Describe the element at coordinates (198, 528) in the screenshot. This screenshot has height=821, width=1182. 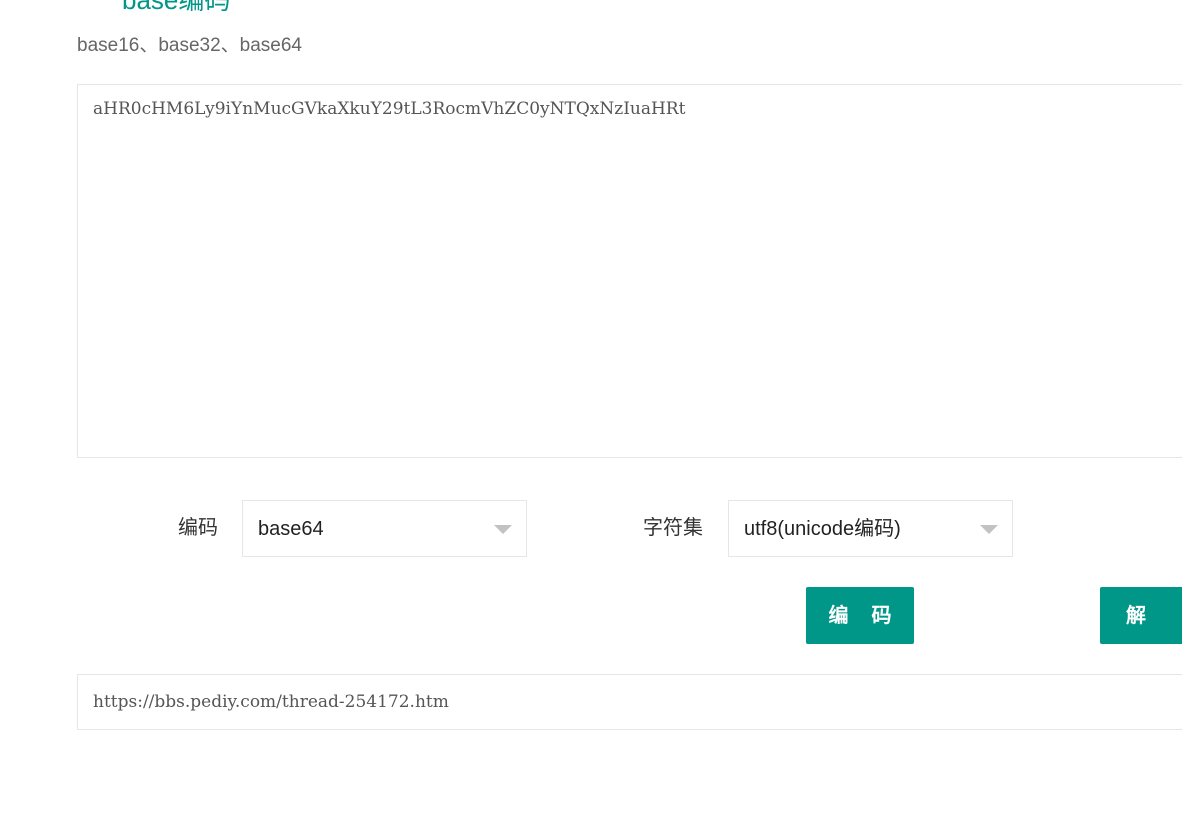
I see `encoding-label: 编码` at that location.